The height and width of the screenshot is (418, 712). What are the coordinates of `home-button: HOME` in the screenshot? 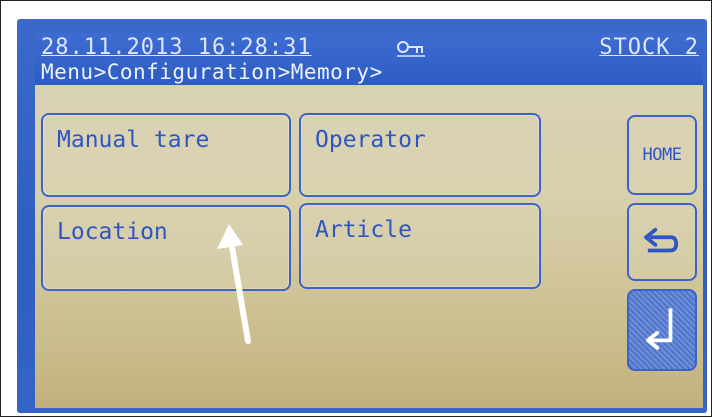 It's located at (662, 155).